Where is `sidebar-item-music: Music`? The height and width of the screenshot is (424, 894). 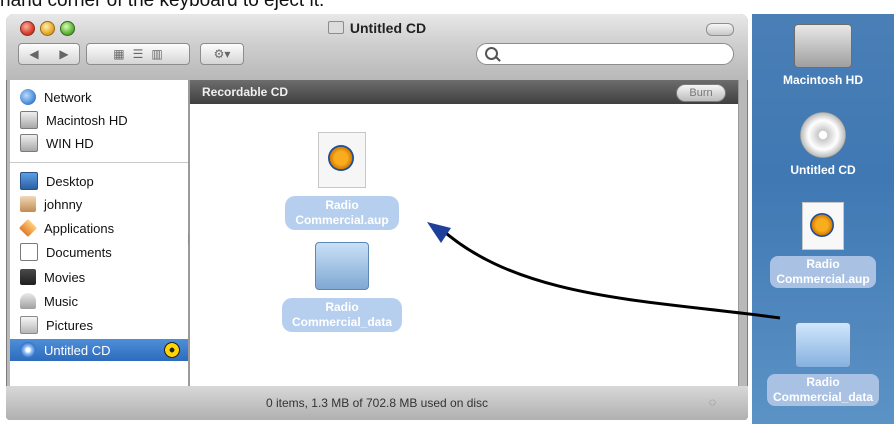 sidebar-item-music: Music is located at coordinates (99, 301).